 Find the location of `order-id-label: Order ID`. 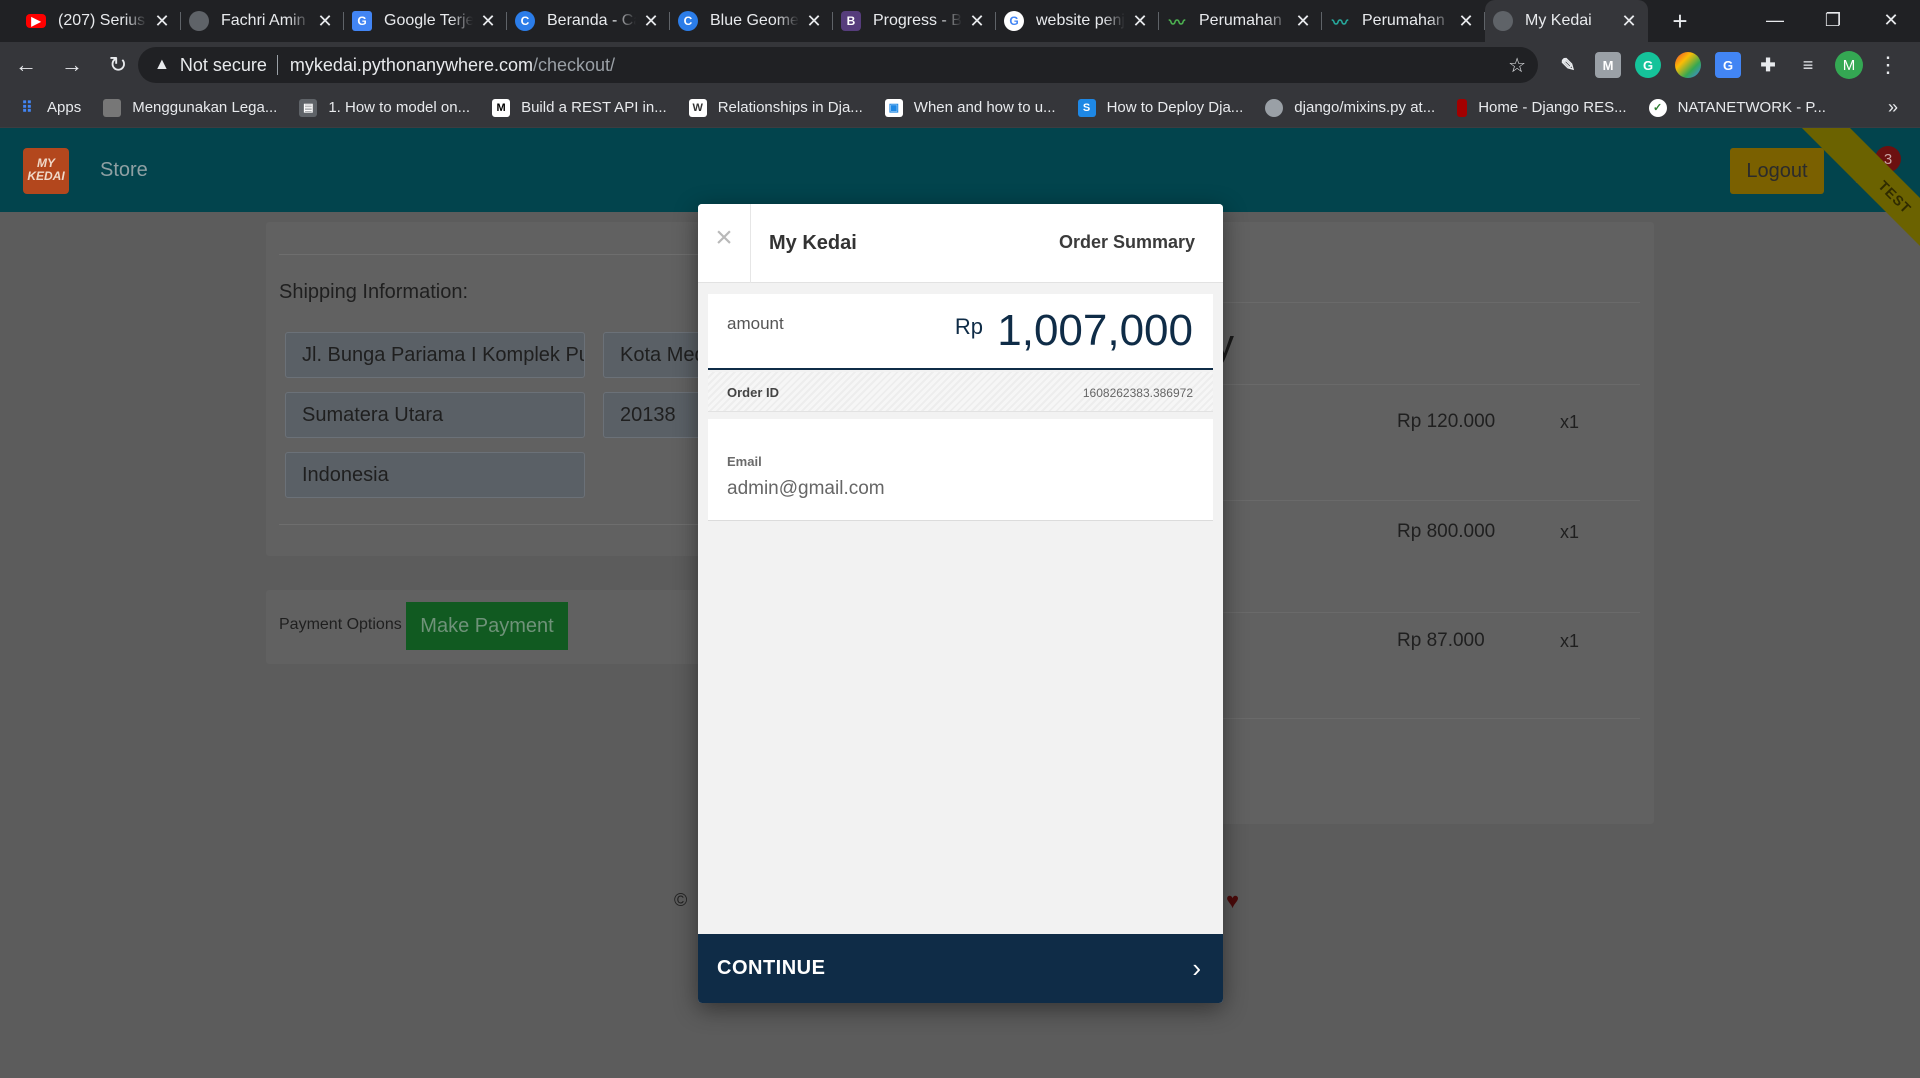

order-id-label: Order ID is located at coordinates (753, 392).